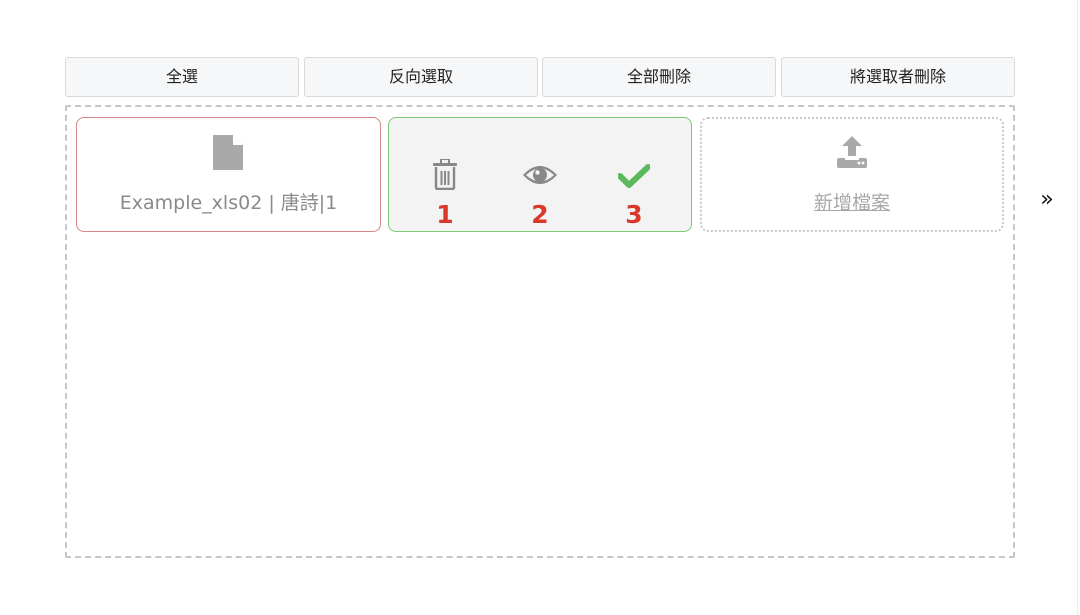 The image size is (1080, 615). I want to click on scrollbar-track, so click(1077, 307).